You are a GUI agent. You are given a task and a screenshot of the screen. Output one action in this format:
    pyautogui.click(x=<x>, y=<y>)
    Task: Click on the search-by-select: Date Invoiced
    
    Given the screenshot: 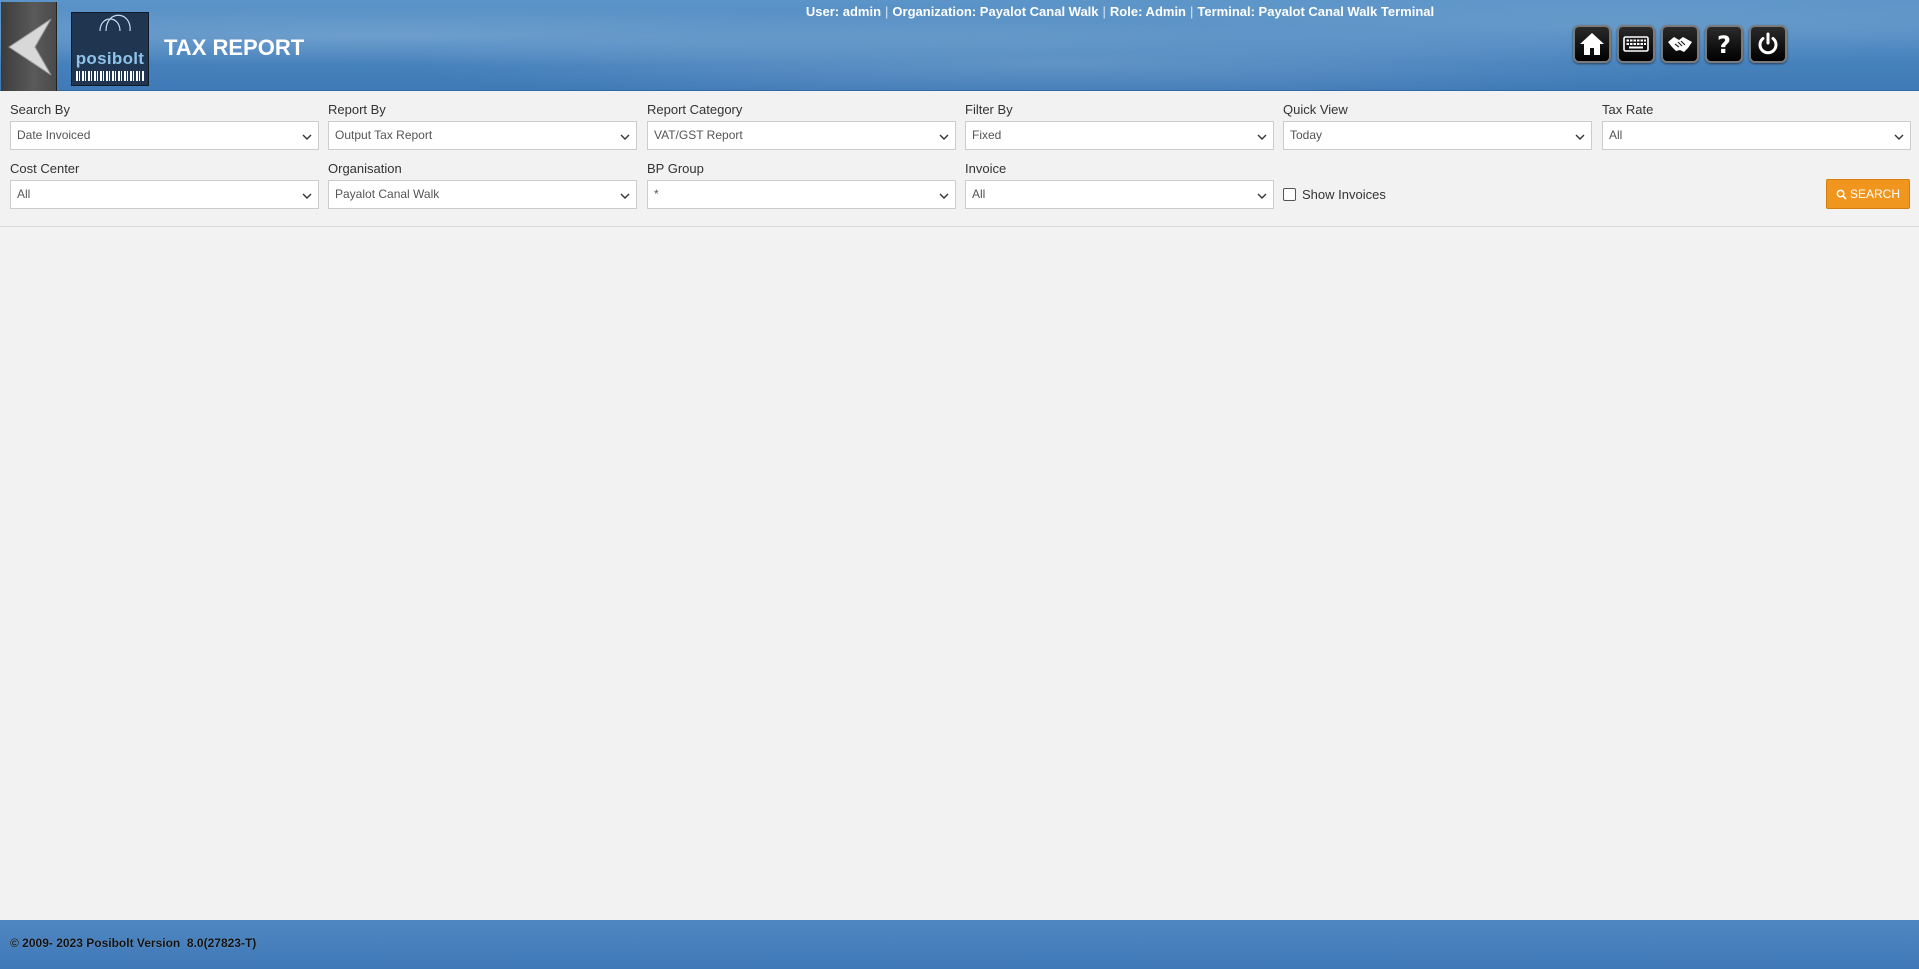 What is the action you would take?
    pyautogui.click(x=164, y=135)
    